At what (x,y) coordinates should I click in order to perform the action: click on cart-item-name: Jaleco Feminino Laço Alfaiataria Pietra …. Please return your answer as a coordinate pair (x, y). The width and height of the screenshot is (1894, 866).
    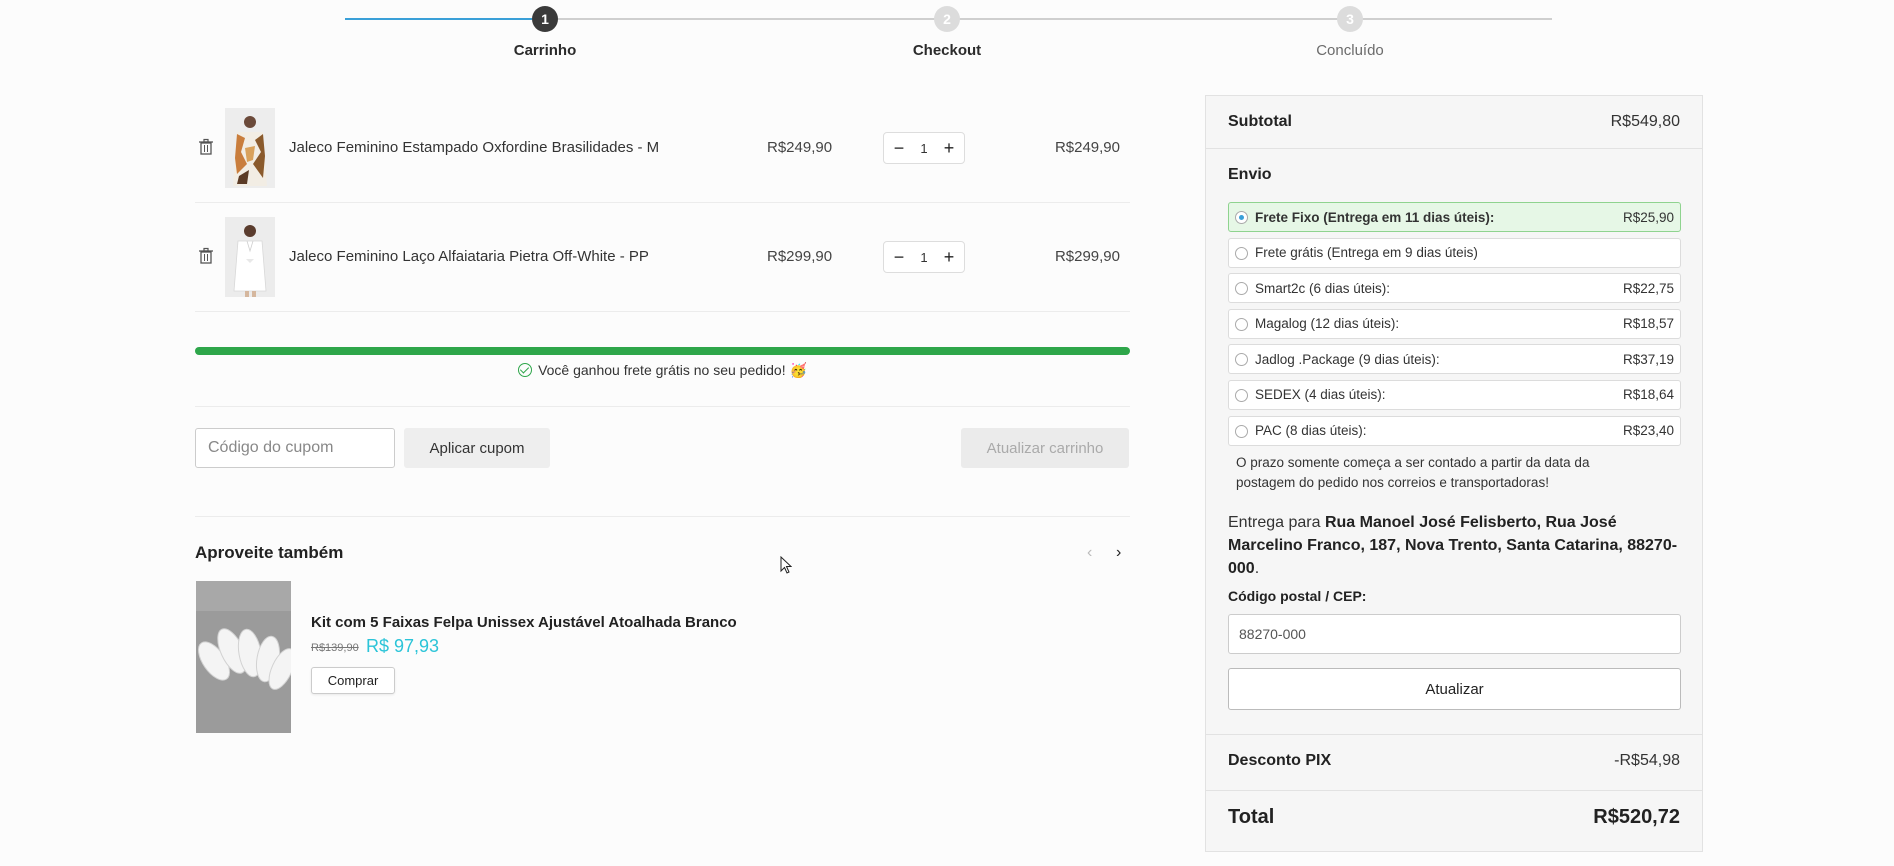
    Looking at the image, I should click on (469, 256).